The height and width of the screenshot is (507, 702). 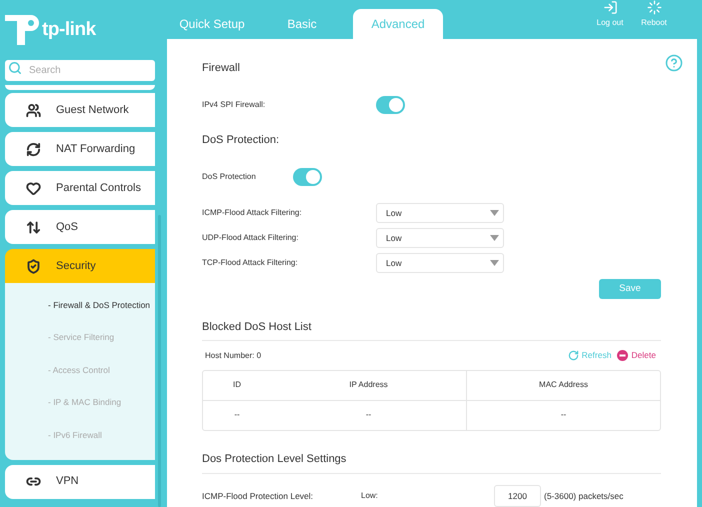 I want to click on field-label: TCP-Flood Attack Filtering:, so click(x=250, y=263).